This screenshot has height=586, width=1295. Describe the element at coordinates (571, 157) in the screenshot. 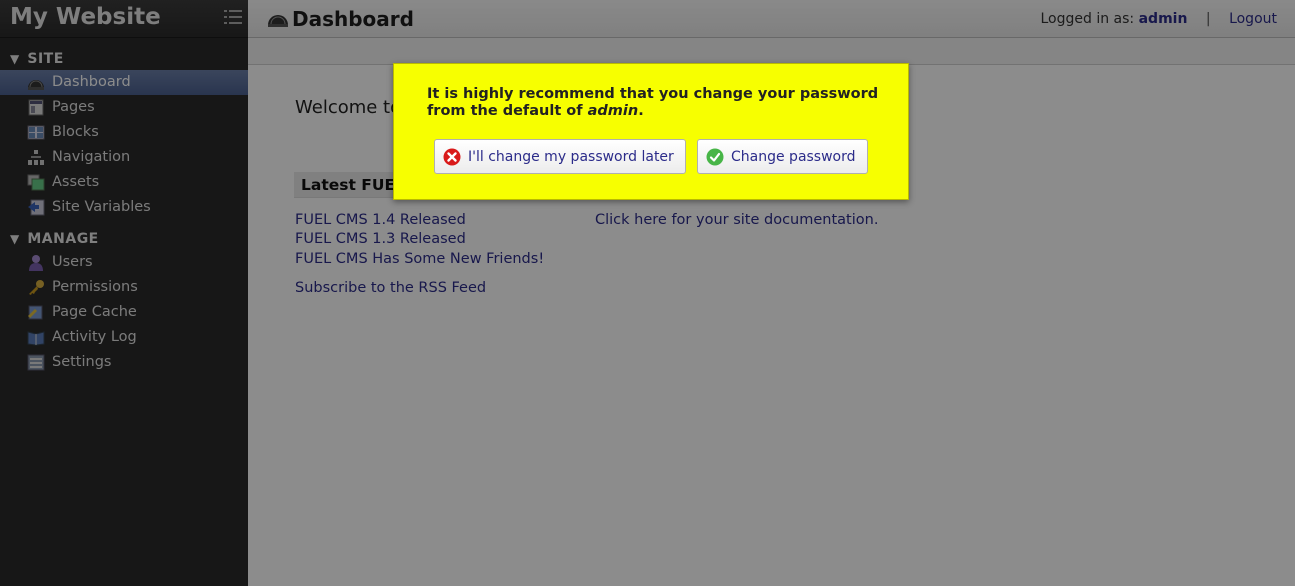

I see `button-label: I'll change my password later` at that location.